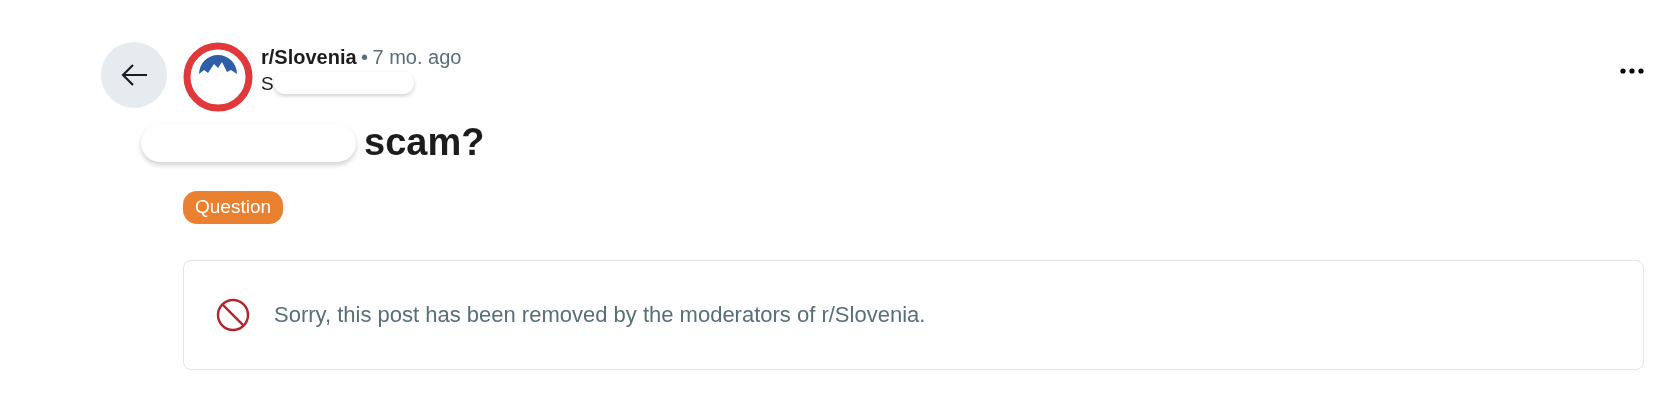 Image resolution: width=1678 pixels, height=402 pixels. What do you see at coordinates (600, 315) in the screenshot?
I see `removed-message: Sorry, this post has been removed by the moderators of r/Slovenia.` at bounding box center [600, 315].